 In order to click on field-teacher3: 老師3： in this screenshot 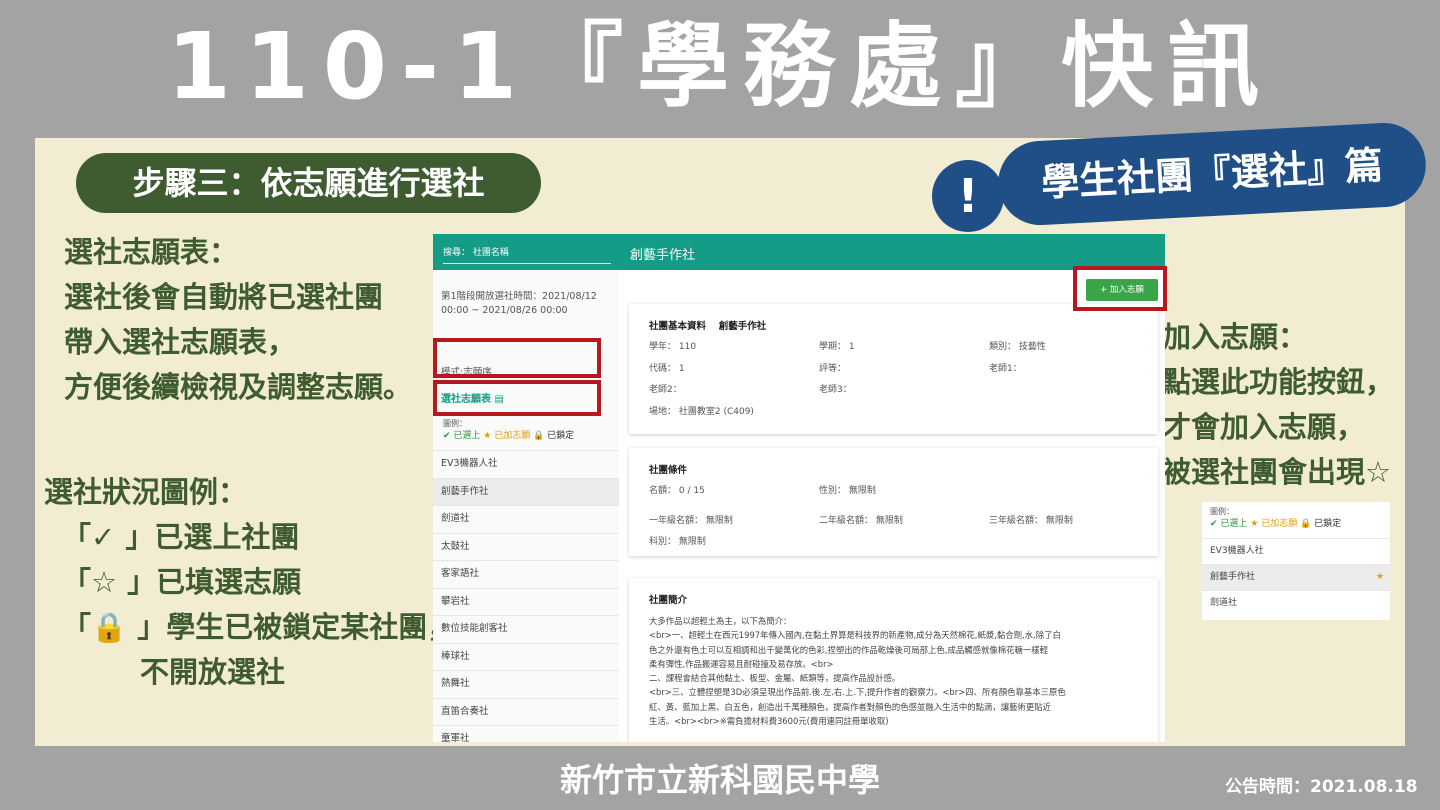, I will do `click(835, 390)`.